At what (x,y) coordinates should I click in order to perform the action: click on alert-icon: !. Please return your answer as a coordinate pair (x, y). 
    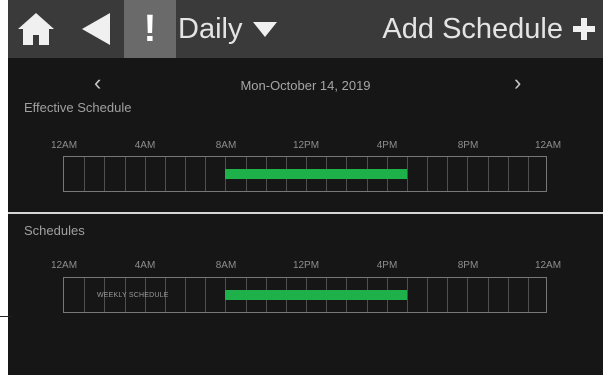
    Looking at the image, I should click on (150, 28).